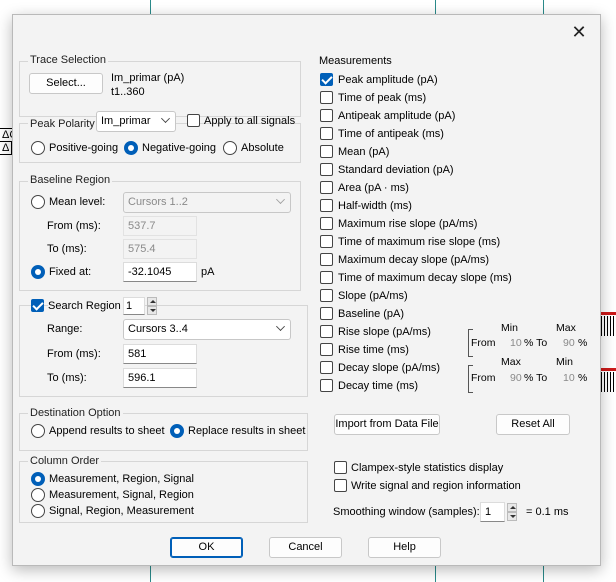 The image size is (616, 582). What do you see at coordinates (397, 116) in the screenshot?
I see `measurement-label: Antipeak amplitude (pA)` at bounding box center [397, 116].